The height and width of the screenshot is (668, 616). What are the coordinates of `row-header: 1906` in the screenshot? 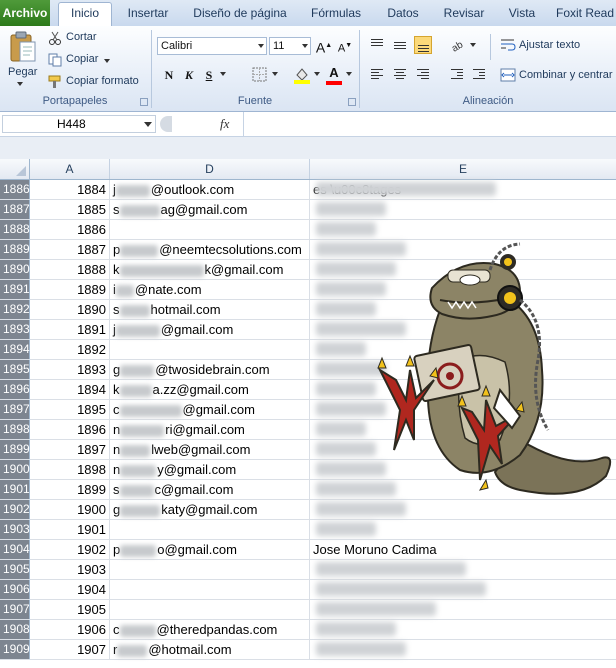 It's located at (15, 589).